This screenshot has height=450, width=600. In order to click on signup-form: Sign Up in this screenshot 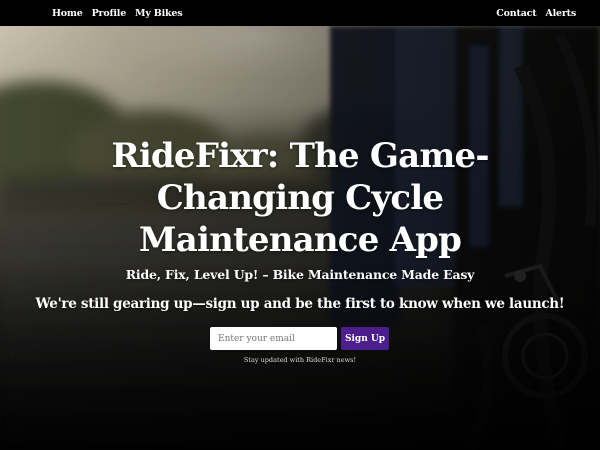, I will do `click(299, 338)`.